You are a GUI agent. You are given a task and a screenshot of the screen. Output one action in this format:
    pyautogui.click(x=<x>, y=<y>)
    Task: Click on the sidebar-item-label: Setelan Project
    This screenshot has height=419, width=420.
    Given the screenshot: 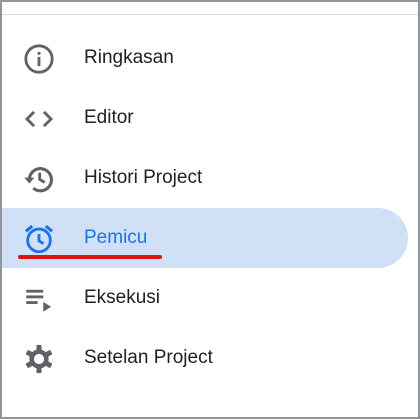 What is the action you would take?
    pyautogui.click(x=148, y=357)
    